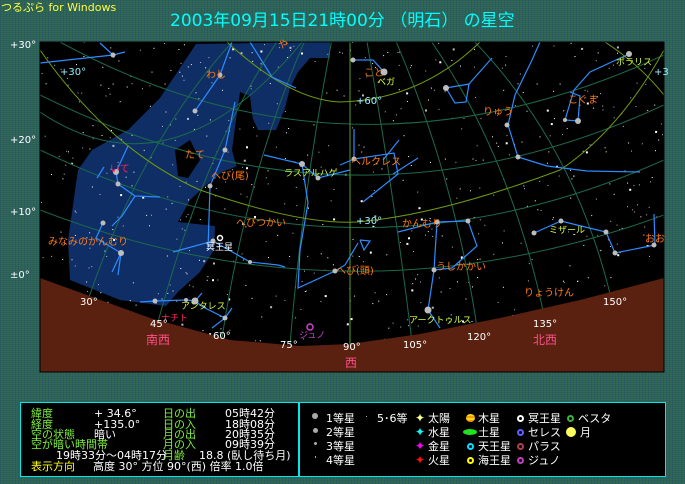 The height and width of the screenshot is (484, 685). Describe the element at coordinates (439, 432) in the screenshot. I see `legend-label: 水星` at that location.